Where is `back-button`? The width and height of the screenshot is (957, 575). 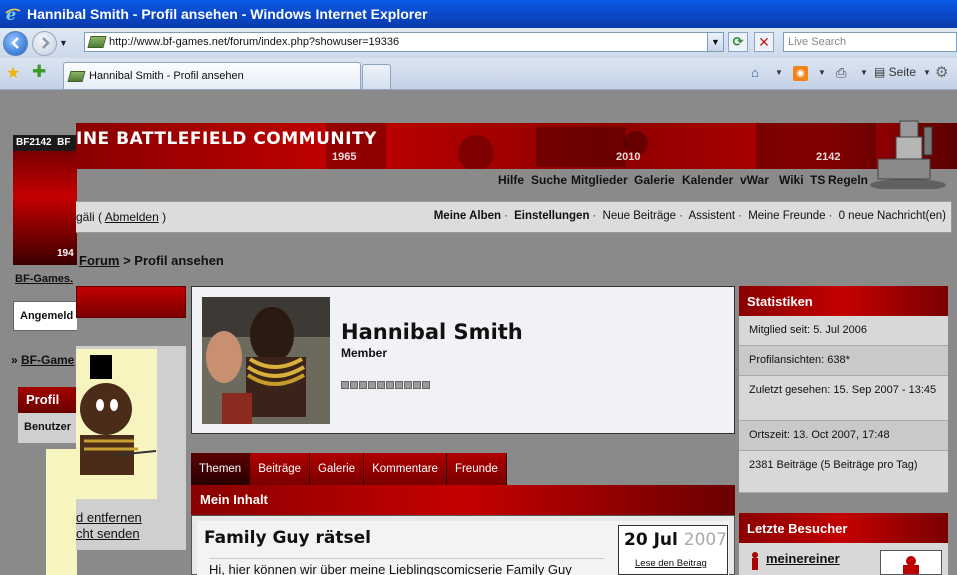
back-button is located at coordinates (15, 43).